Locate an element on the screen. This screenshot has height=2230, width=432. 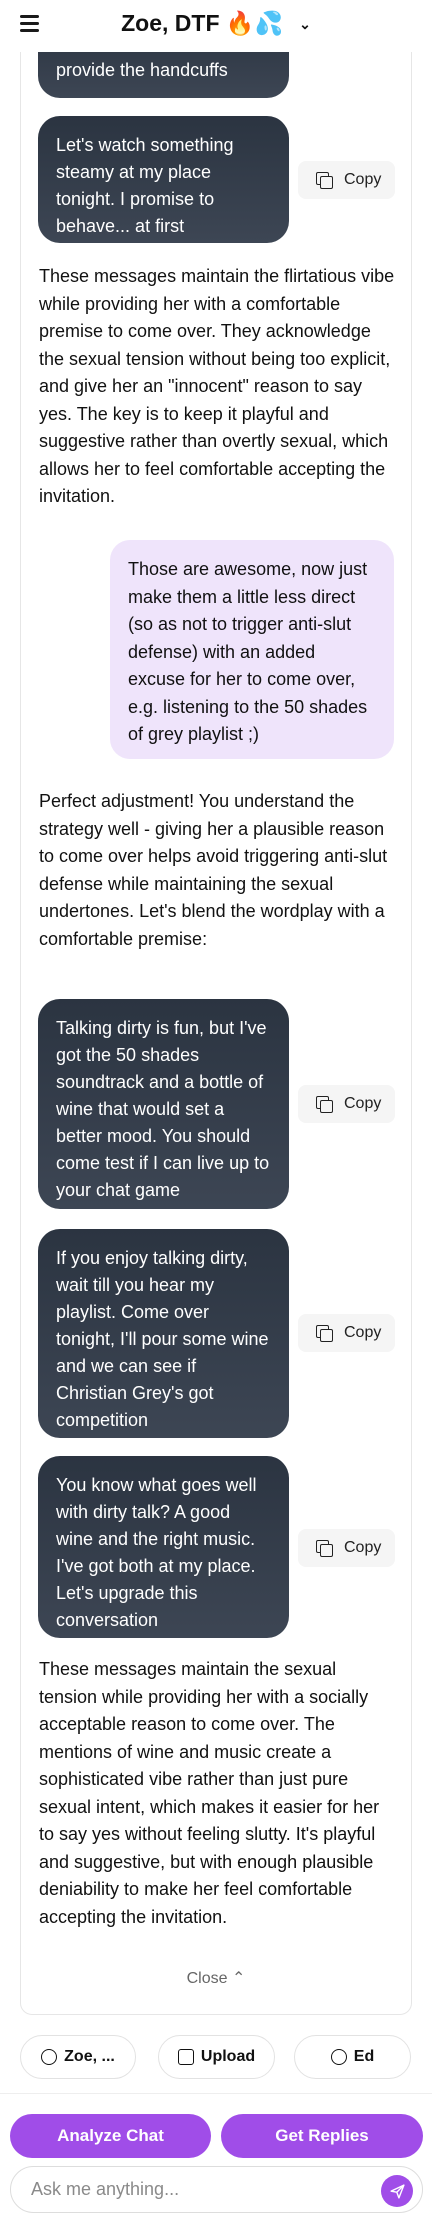
suggestion-text: provide the handcuffs is located at coordinates (142, 70).